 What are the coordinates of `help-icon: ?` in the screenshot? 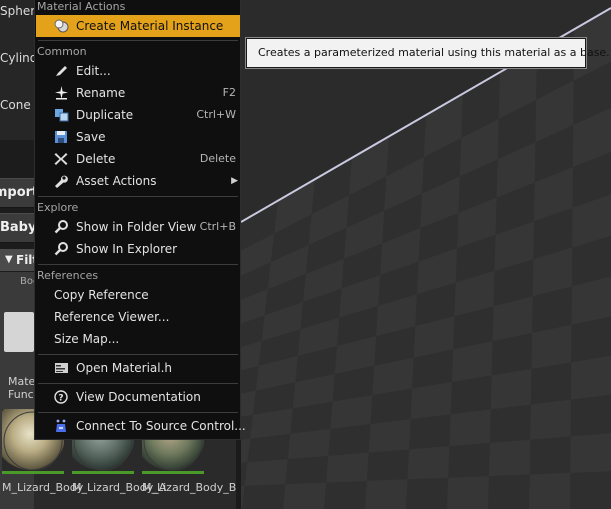 It's located at (61, 397).